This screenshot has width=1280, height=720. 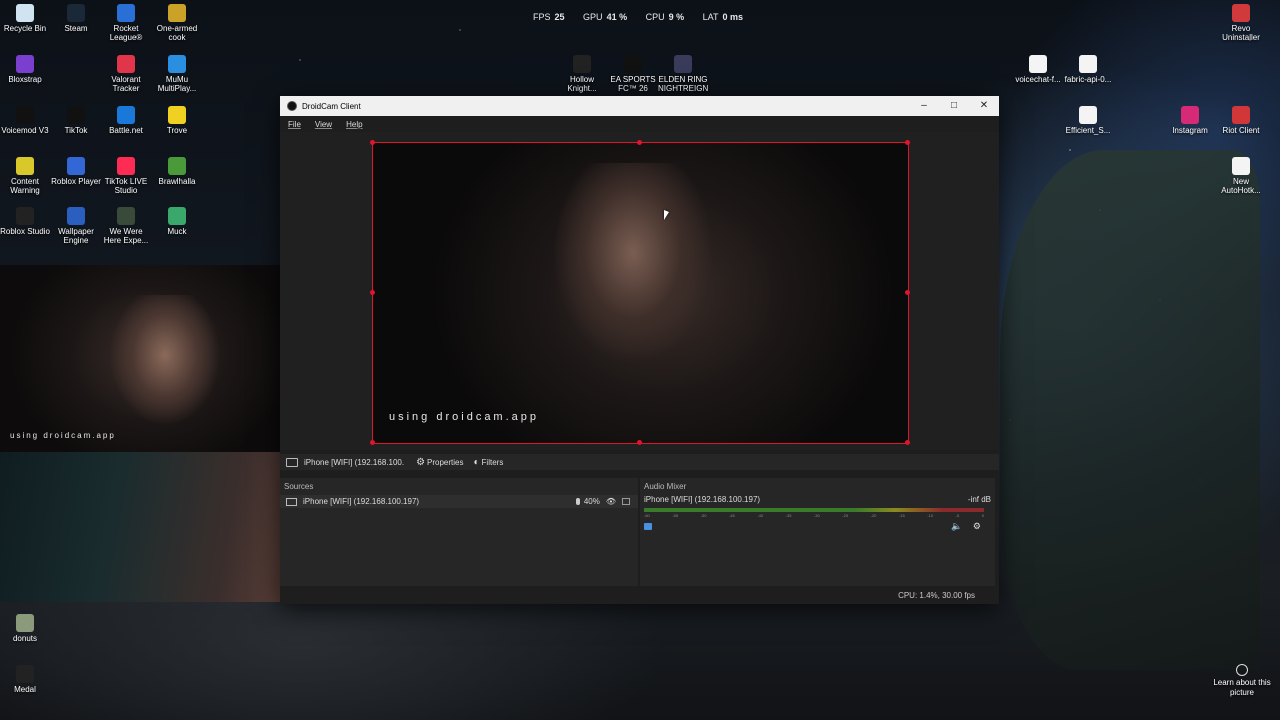 What do you see at coordinates (655, 17) in the screenshot?
I see `cpu-label: CPU` at bounding box center [655, 17].